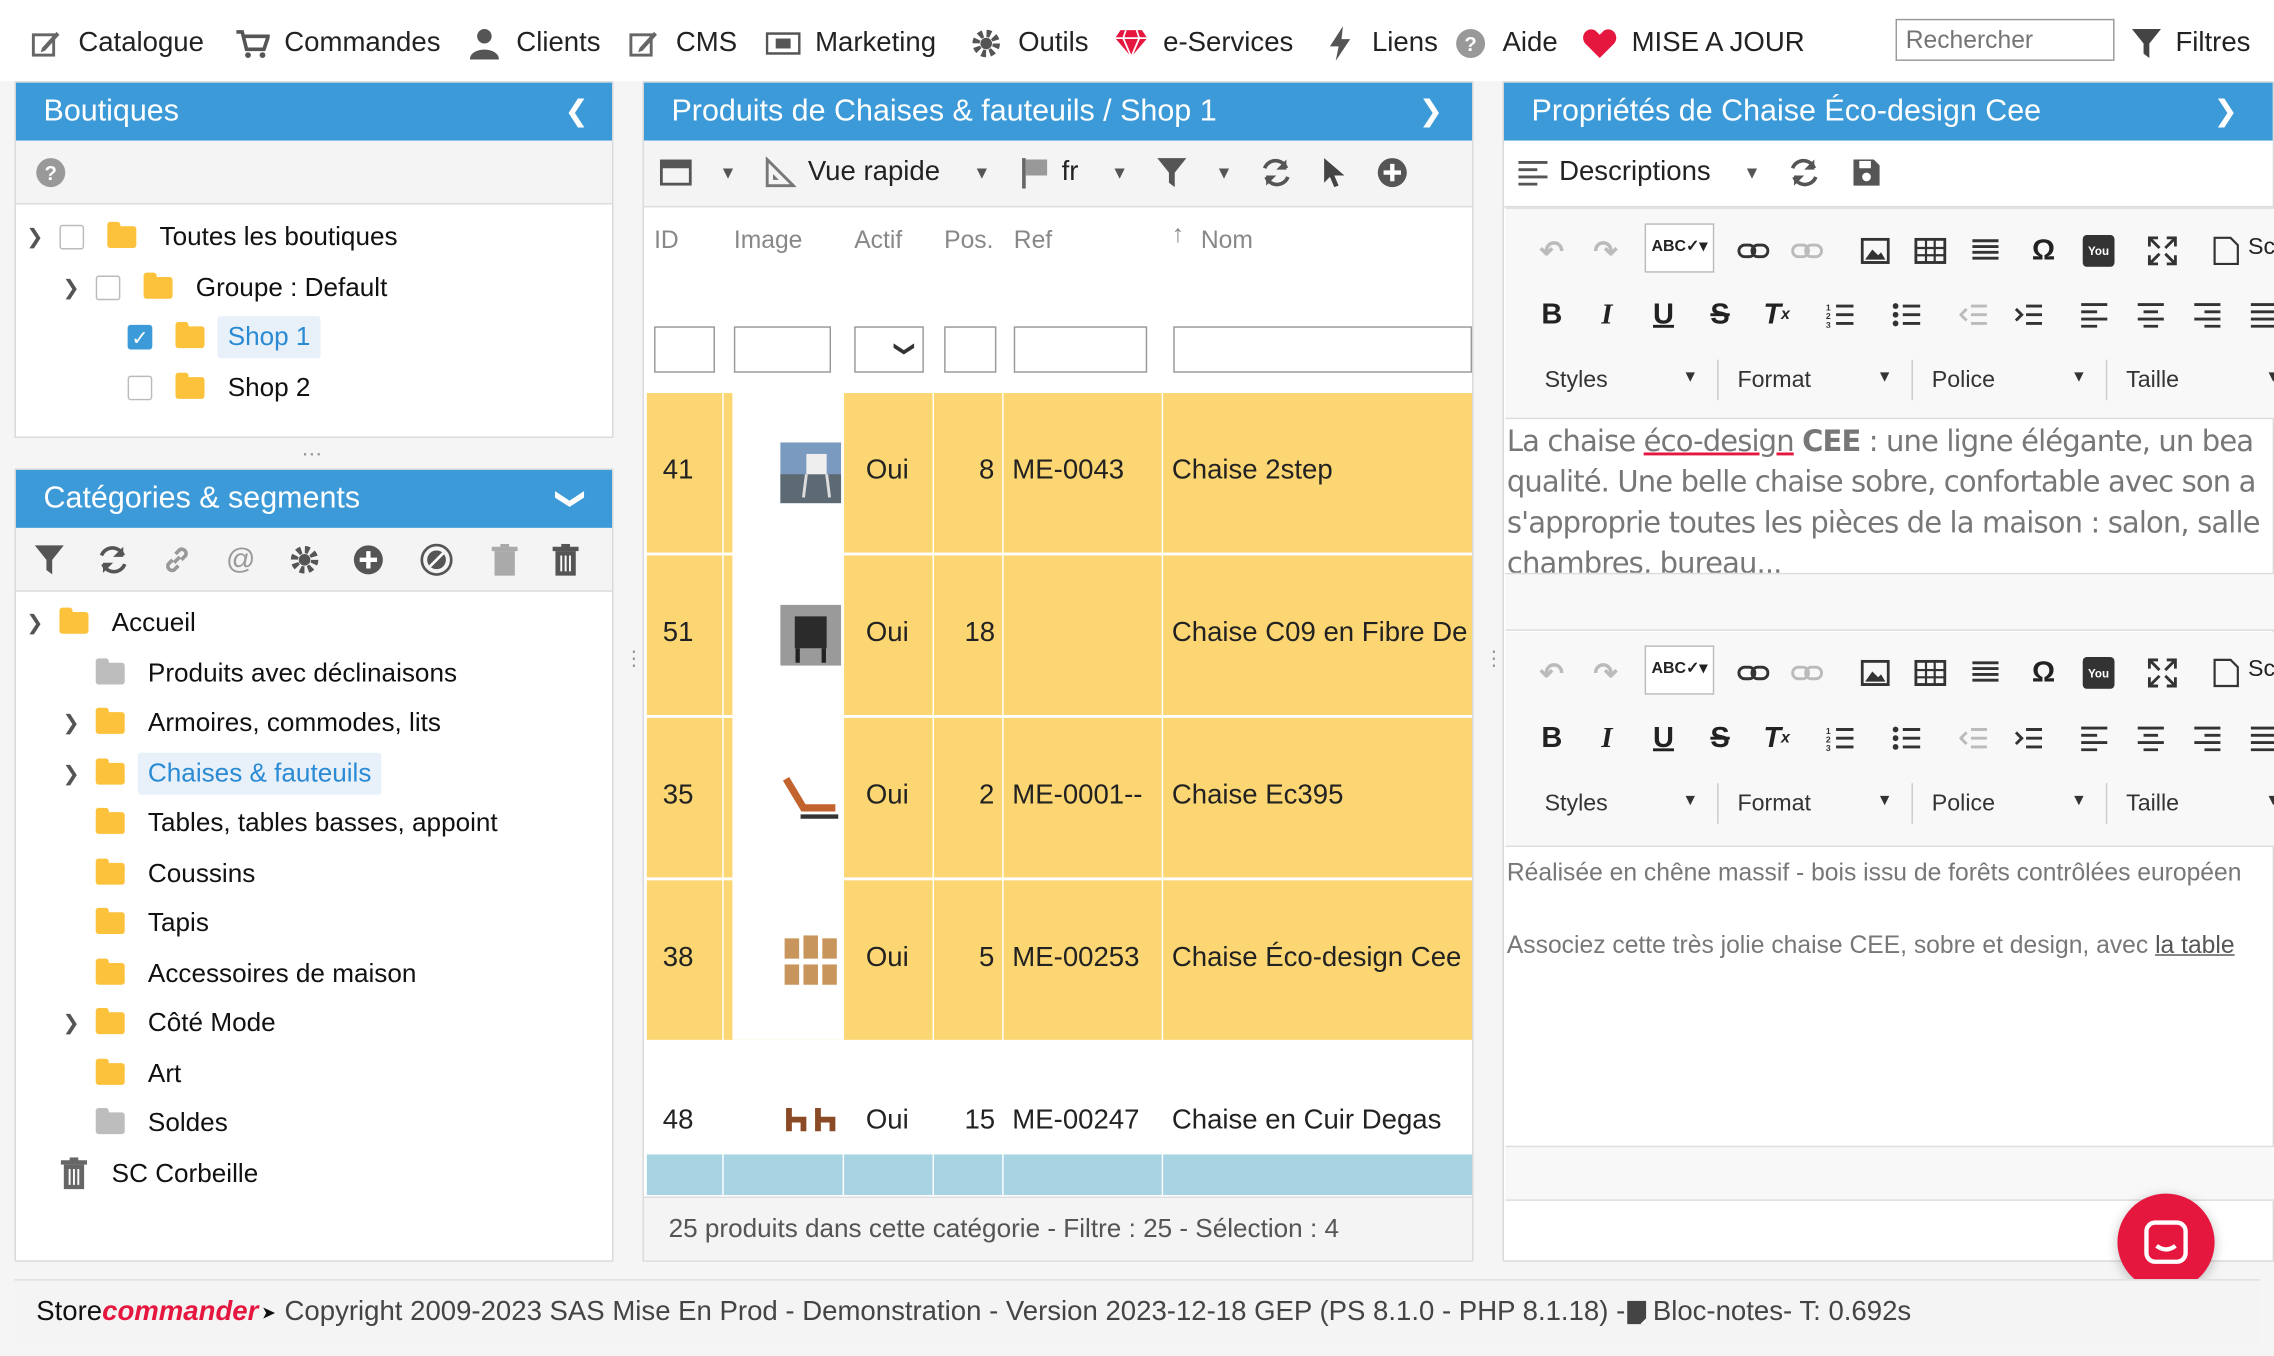 Image resolution: width=2274 pixels, height=1356 pixels. Describe the element at coordinates (780, 172) in the screenshot. I see `ruler-icon` at that location.